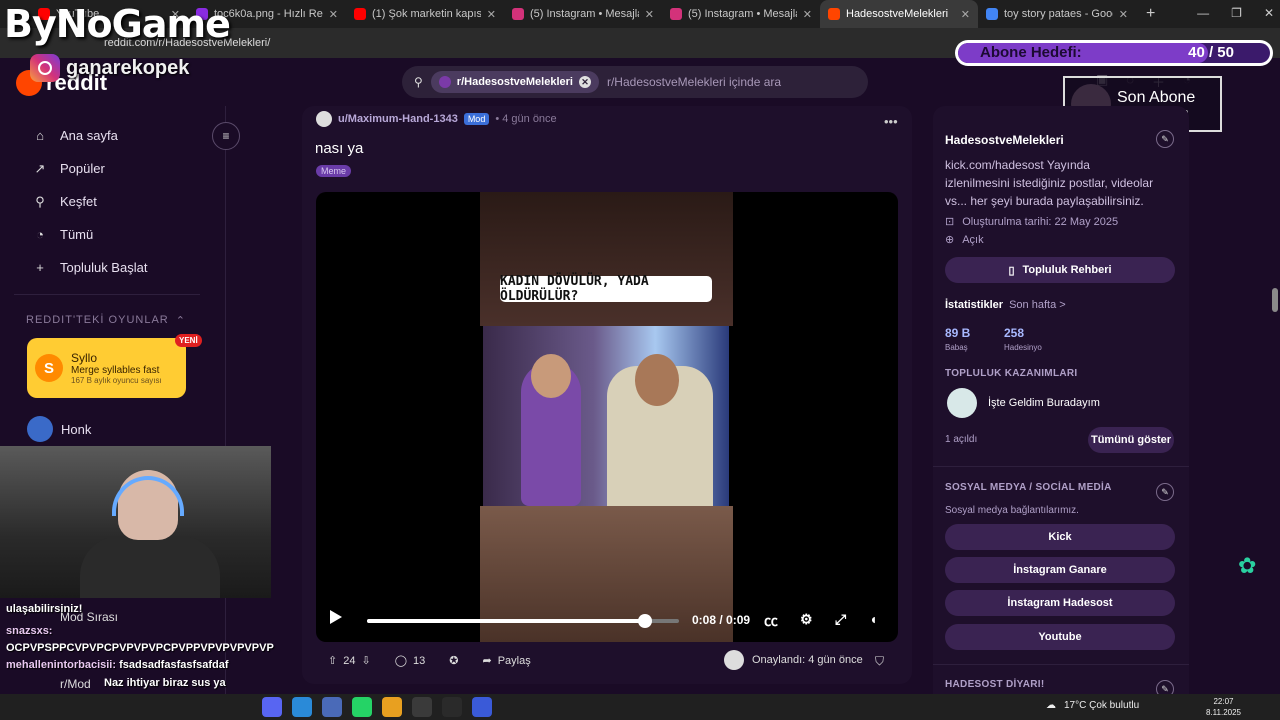 The image size is (1280, 720). I want to click on sidebar-item-start-community: + Topluluk Başlat, so click(112, 267).